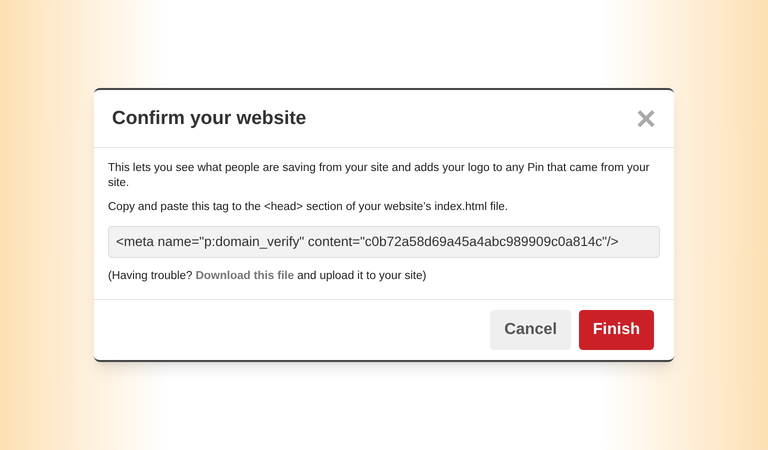 Image resolution: width=768 pixels, height=450 pixels. Describe the element at coordinates (384, 242) in the screenshot. I see `meta-tag-field: <meta name="p:domain_verify" content="c0b72a58d69a45a4abc989909c0a814c"/>` at that location.